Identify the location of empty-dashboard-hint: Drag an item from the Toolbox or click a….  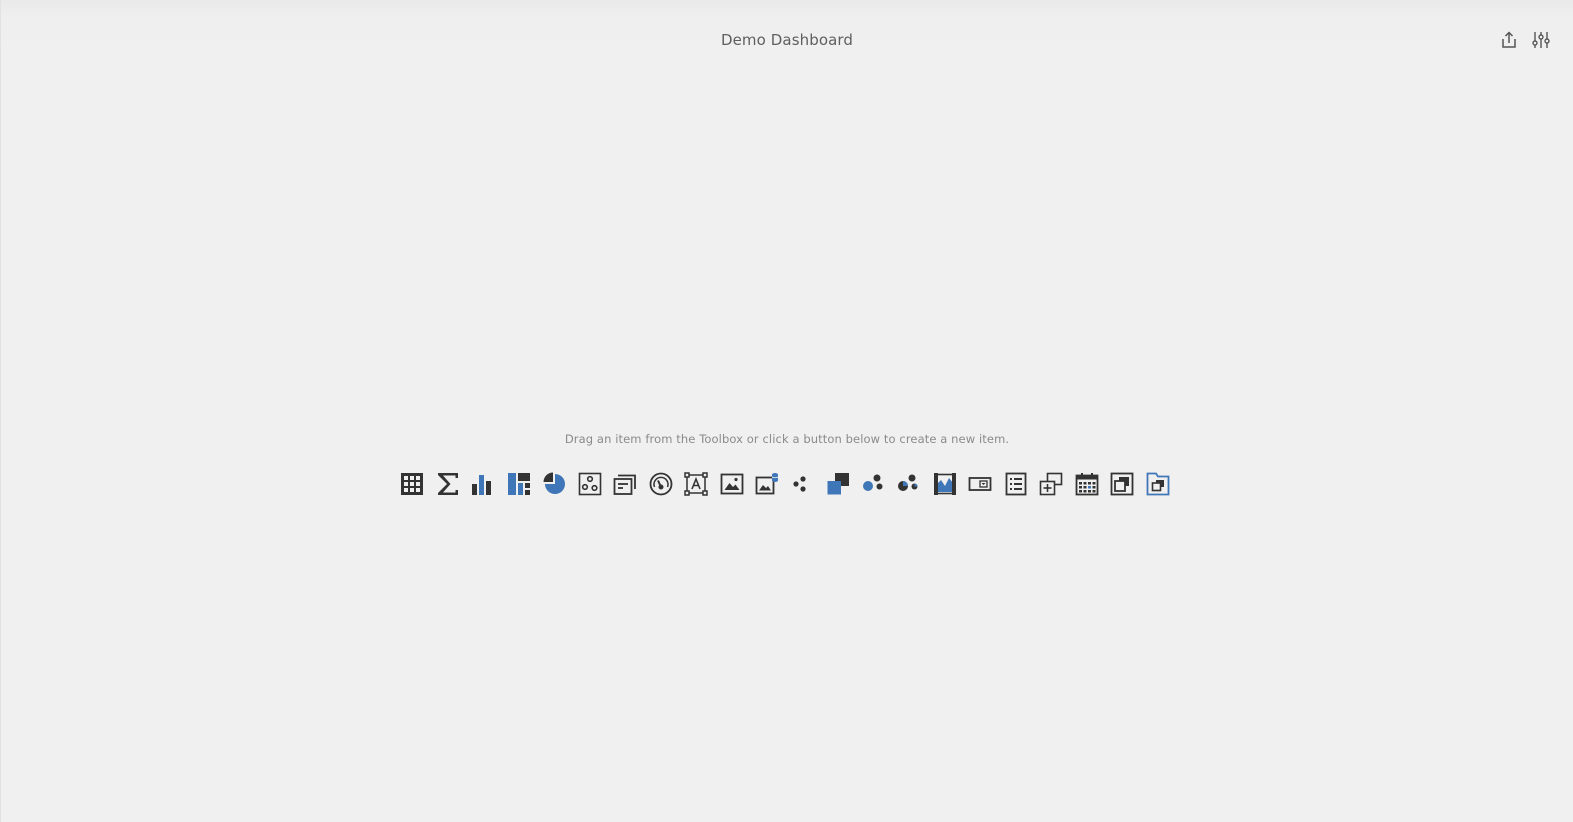
(787, 439).